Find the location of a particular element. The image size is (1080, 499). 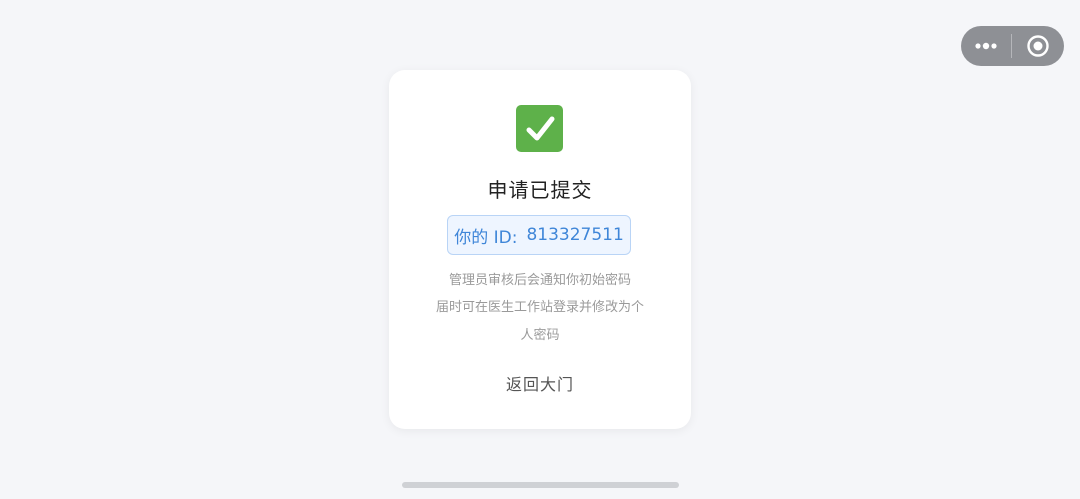

notice-line-1: 管理员审核后会通知你初始密码 is located at coordinates (539, 280).